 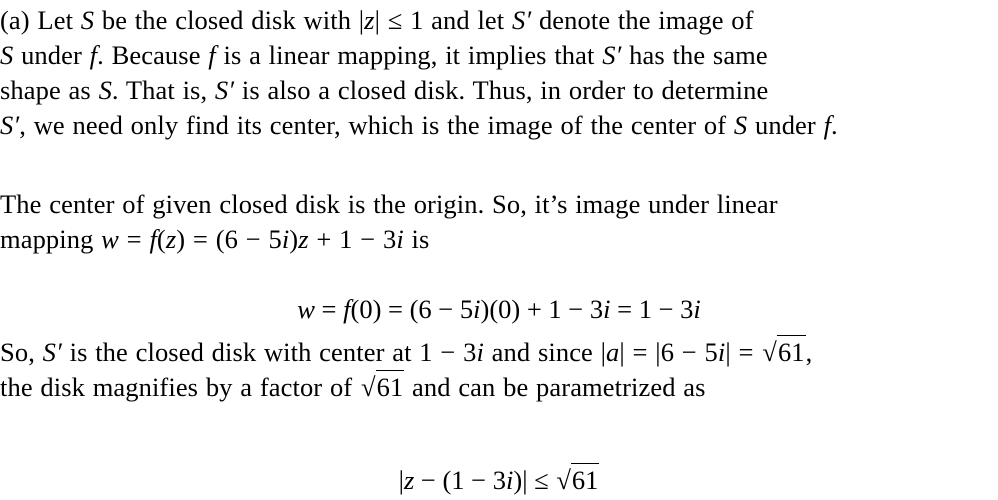 I want to click on equation-disk-parametrization: |z − (1 − 3i)| ≤ √61, so click(x=499, y=480).